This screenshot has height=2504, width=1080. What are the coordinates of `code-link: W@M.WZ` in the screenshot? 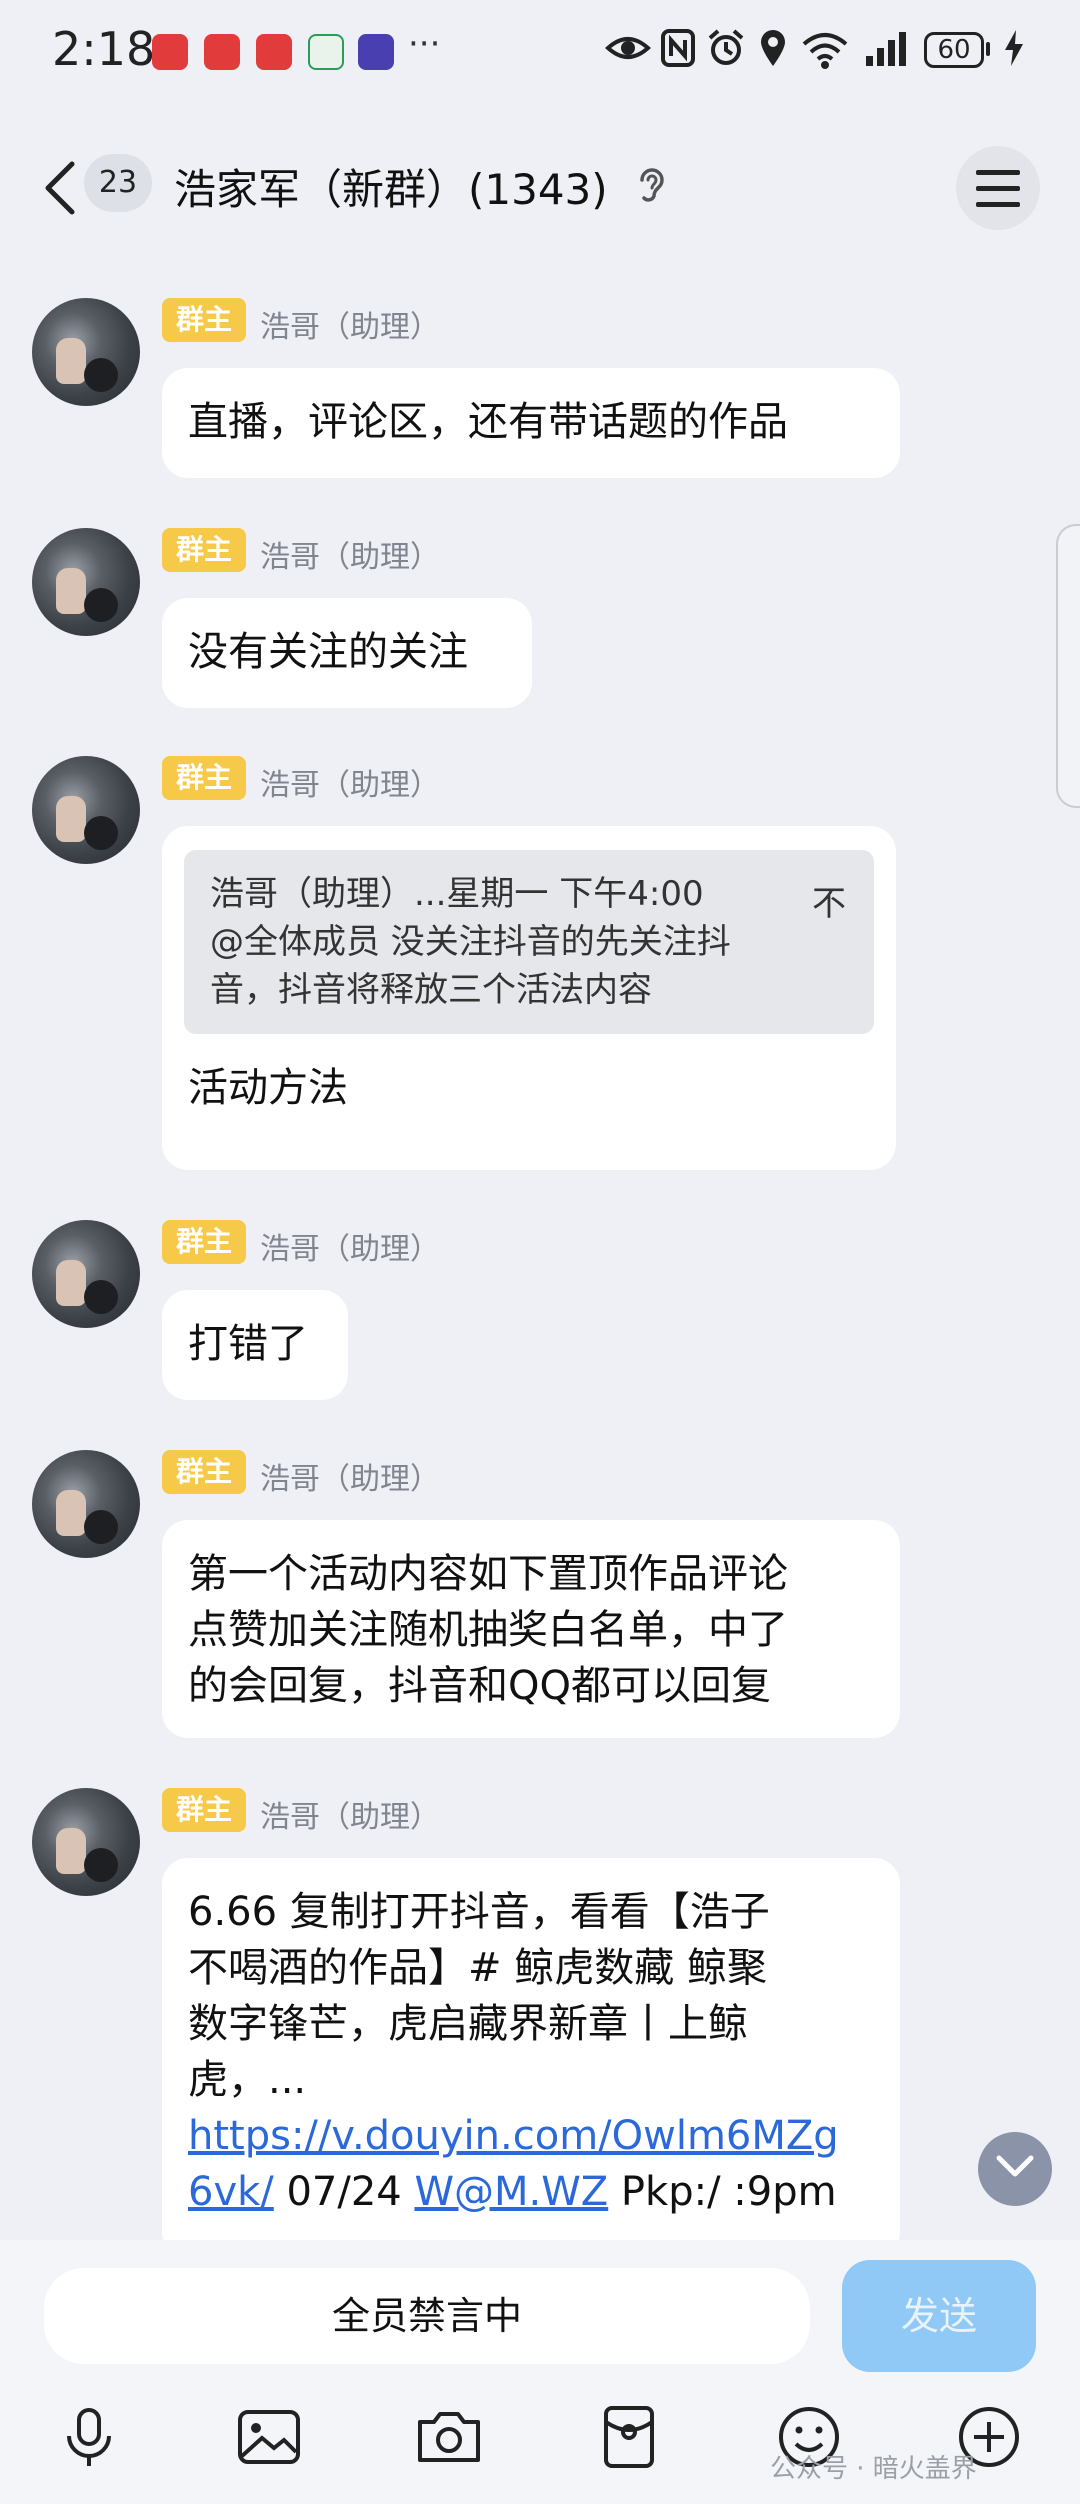 It's located at (511, 2192).